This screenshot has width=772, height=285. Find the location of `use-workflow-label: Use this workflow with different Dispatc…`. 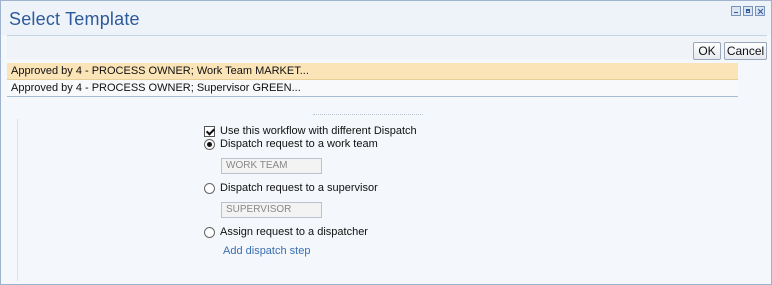

use-workflow-label: Use this workflow with different Dispatc… is located at coordinates (318, 131).